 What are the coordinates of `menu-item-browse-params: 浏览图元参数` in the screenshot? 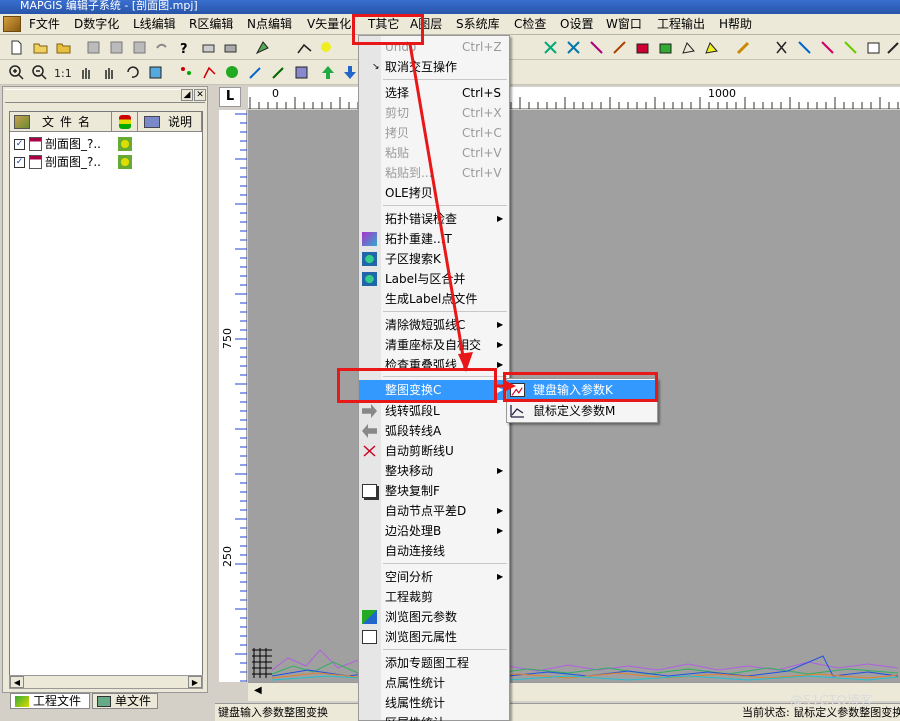 It's located at (434, 617).